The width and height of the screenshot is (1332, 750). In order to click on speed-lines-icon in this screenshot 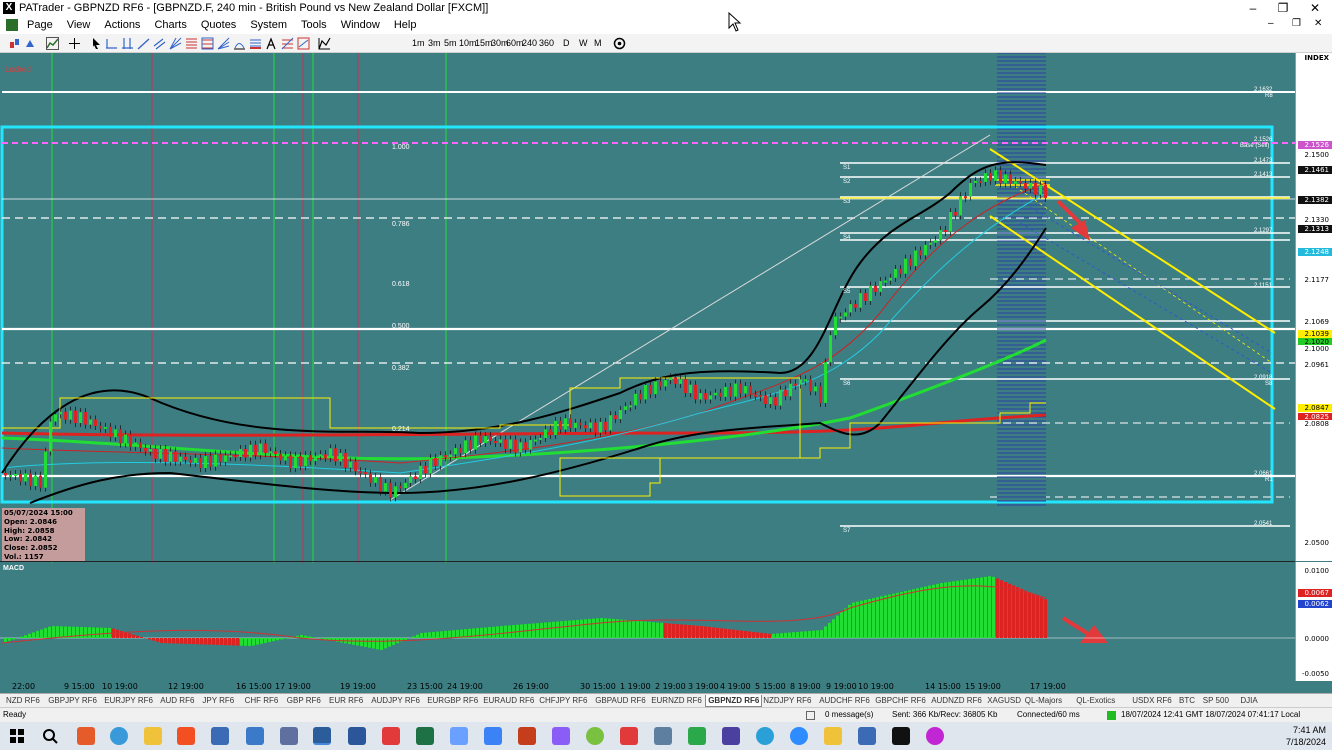, I will do `click(287, 43)`.